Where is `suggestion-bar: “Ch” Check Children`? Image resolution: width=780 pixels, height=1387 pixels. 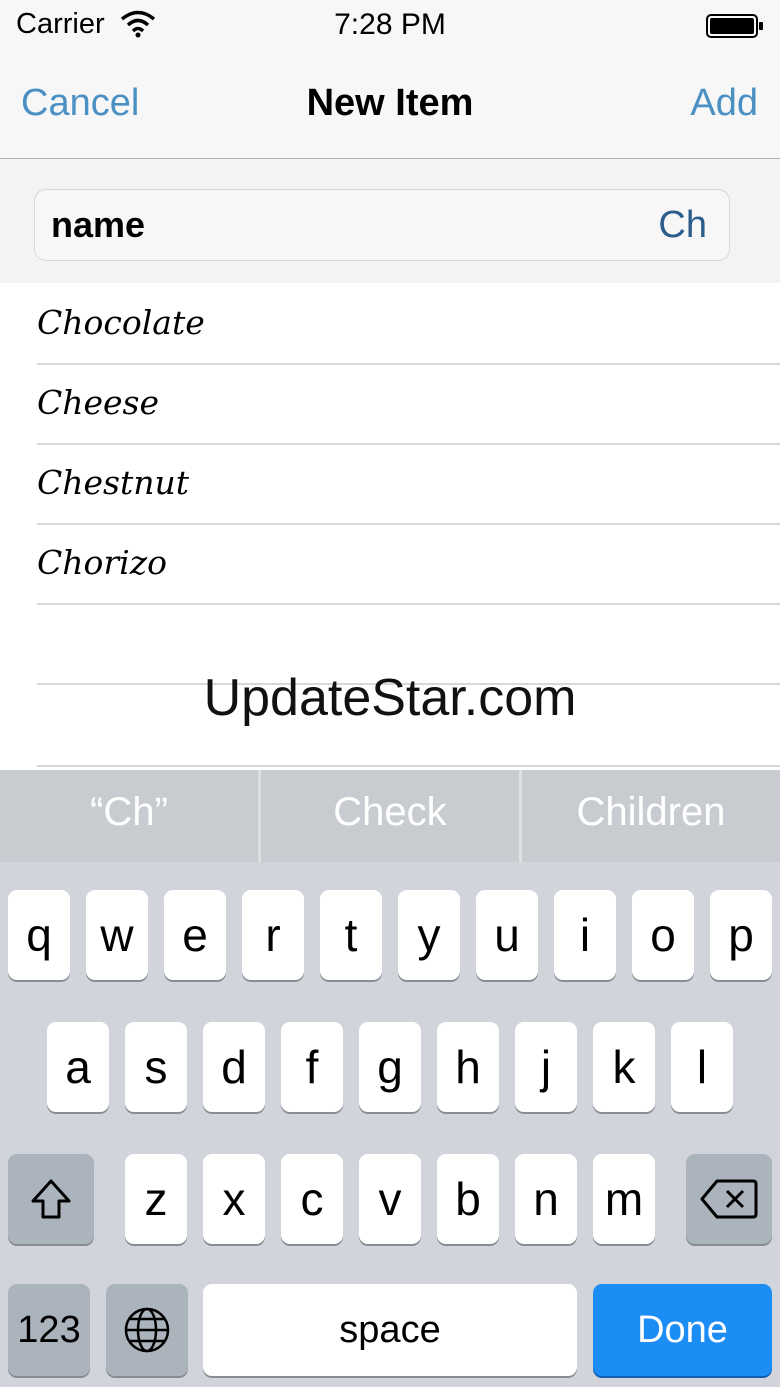 suggestion-bar: “Ch” Check Children is located at coordinates (390, 816).